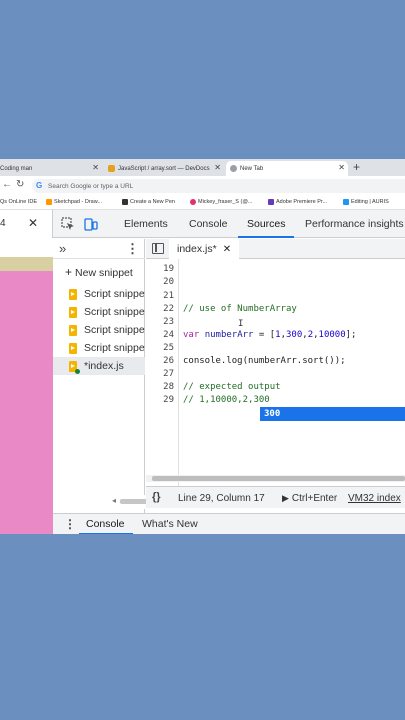  I want to click on editor-horizontal-scrollbar, so click(275, 478).